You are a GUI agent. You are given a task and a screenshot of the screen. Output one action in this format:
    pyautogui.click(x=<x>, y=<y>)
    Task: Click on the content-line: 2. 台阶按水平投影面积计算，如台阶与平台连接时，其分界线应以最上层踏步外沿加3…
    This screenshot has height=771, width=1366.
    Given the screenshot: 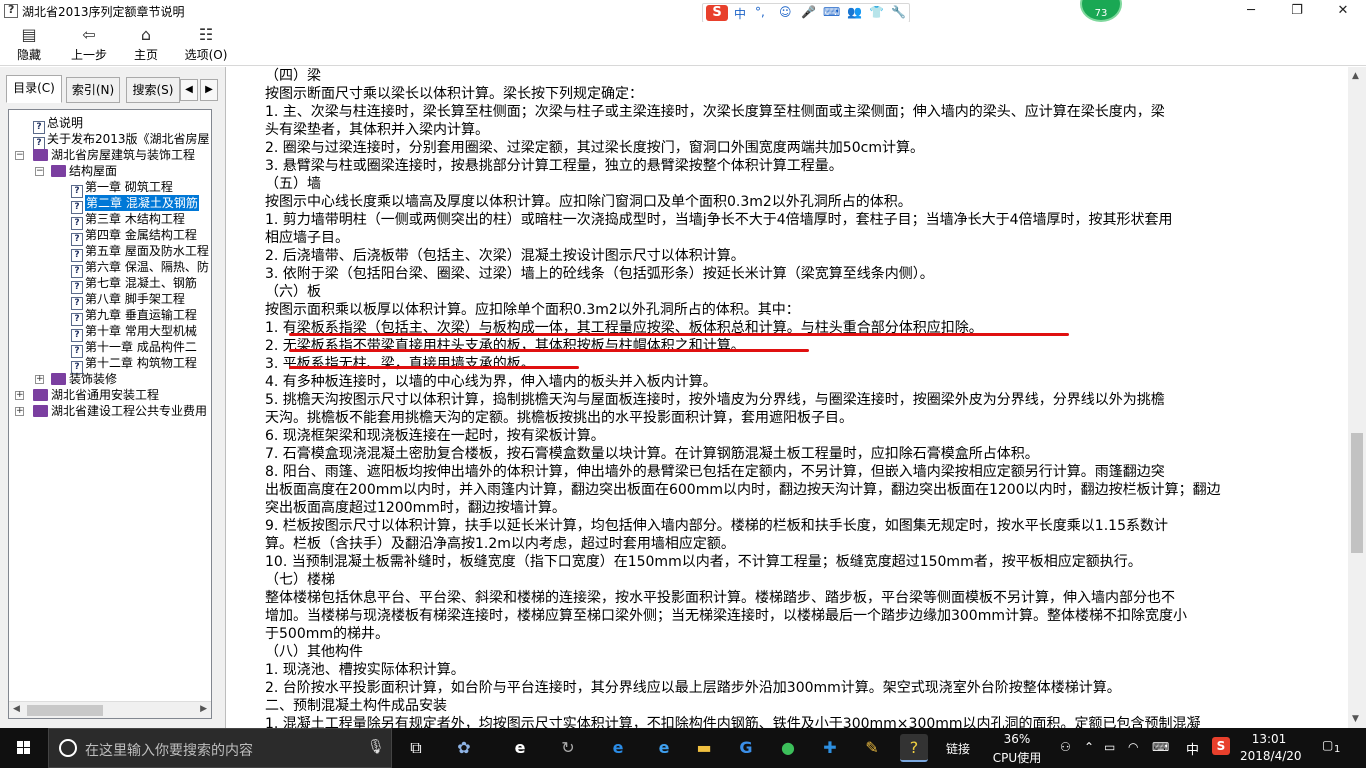 What is the action you would take?
    pyautogui.click(x=693, y=688)
    